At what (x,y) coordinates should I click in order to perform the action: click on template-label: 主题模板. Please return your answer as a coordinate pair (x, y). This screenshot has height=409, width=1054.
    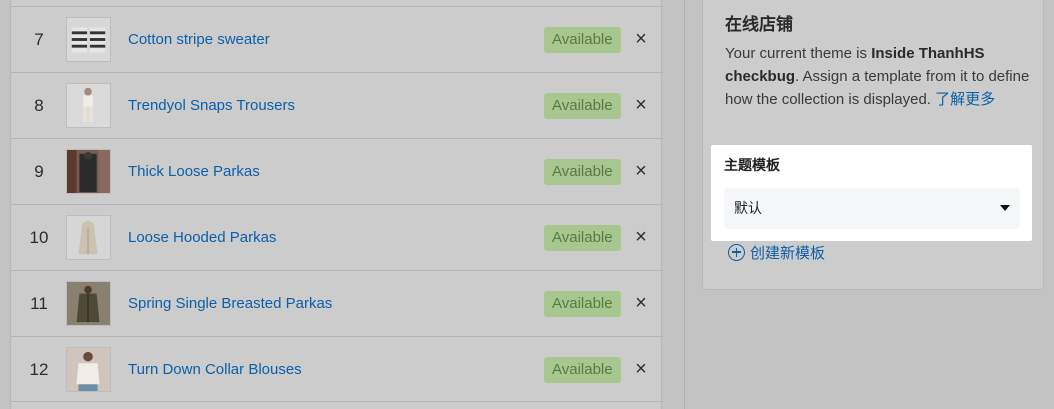
    Looking at the image, I should click on (752, 165).